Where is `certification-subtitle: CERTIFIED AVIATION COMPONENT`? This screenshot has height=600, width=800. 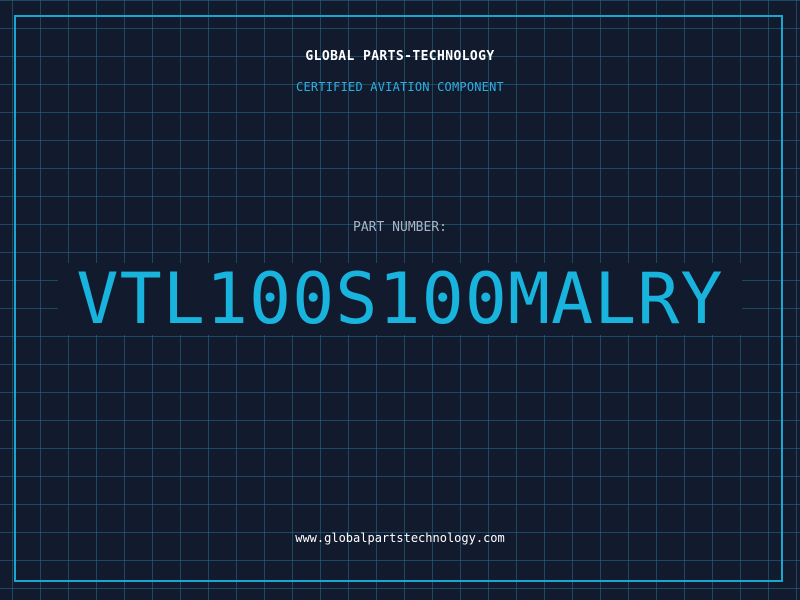
certification-subtitle: CERTIFIED AVIATION COMPONENT is located at coordinates (400, 87).